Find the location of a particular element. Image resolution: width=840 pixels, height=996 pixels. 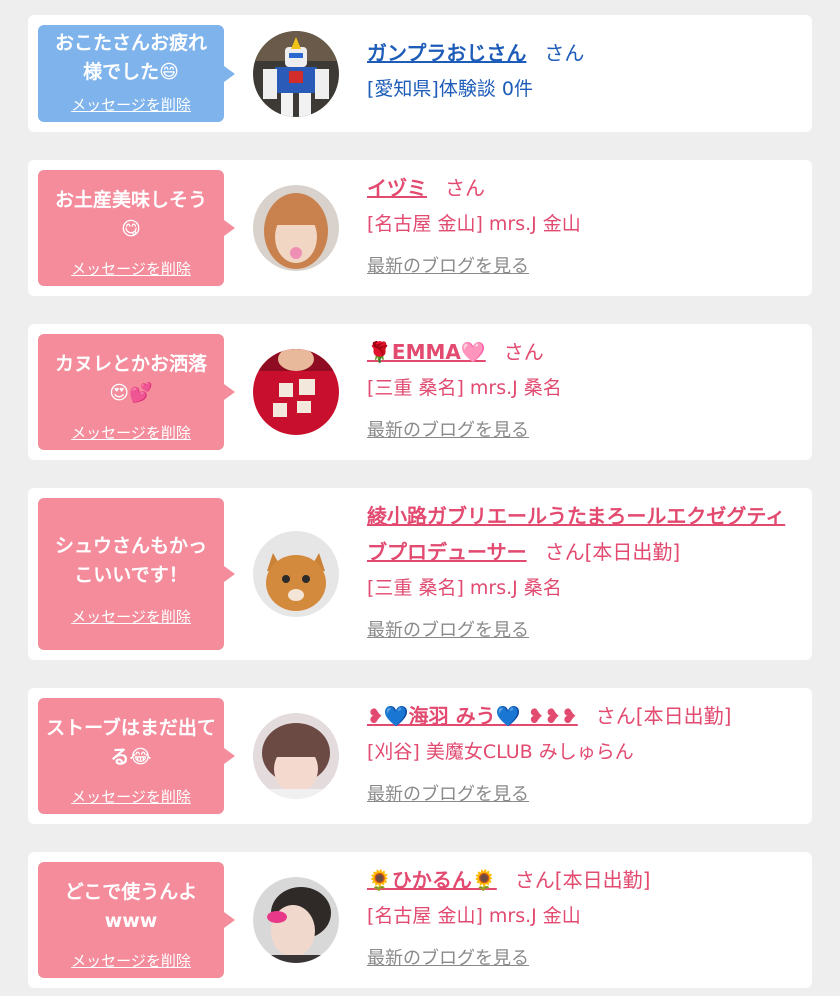

entry-info: 🌹EMMA🩷 さん [三重 桑名] mrs.J 桑名 最新のブログを見る is located at coordinates (585, 389).